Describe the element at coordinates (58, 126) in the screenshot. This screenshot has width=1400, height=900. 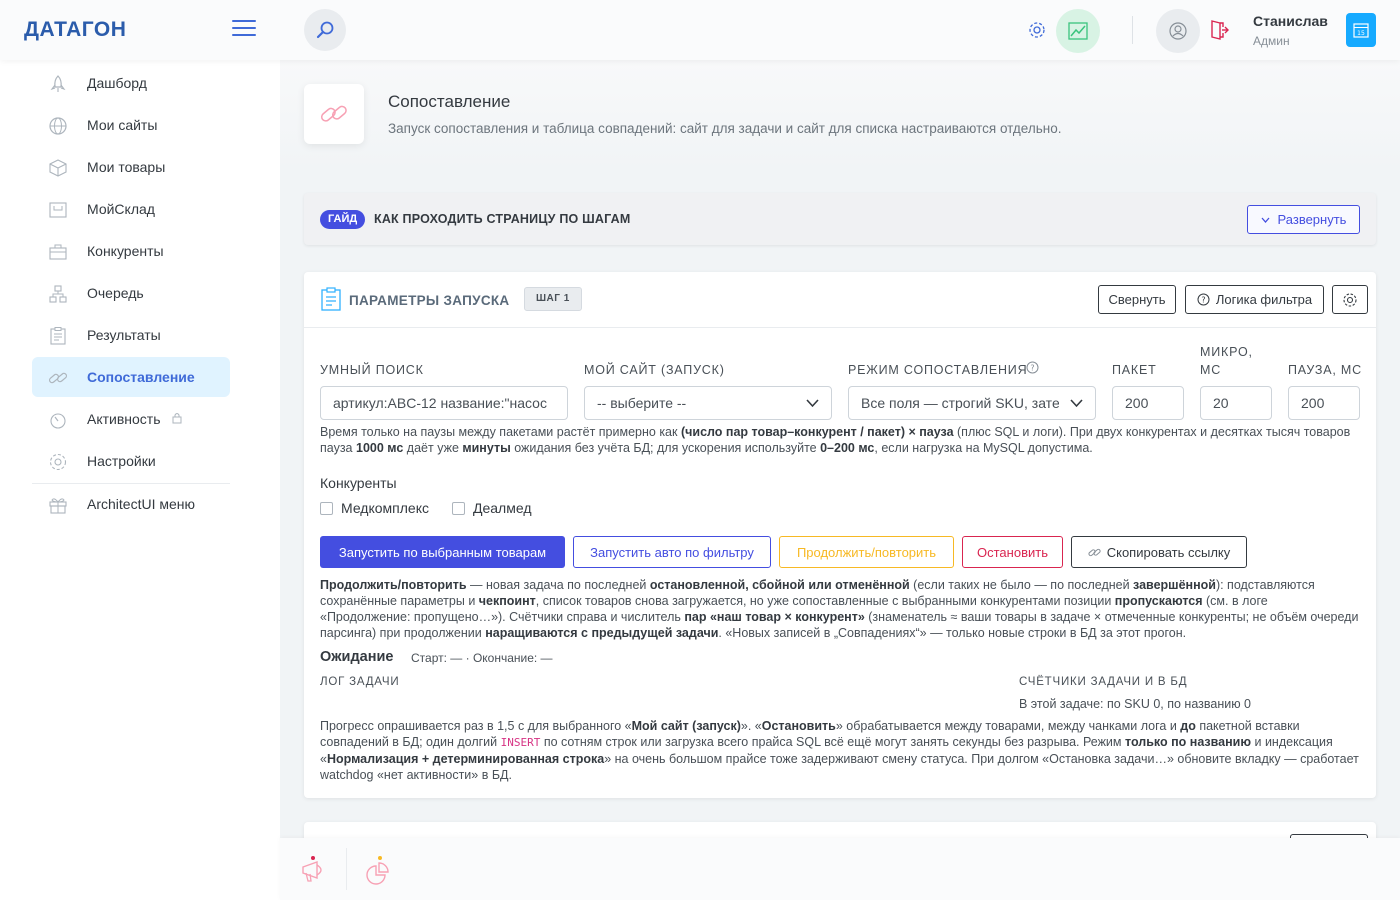
I see `globe-icon` at that location.